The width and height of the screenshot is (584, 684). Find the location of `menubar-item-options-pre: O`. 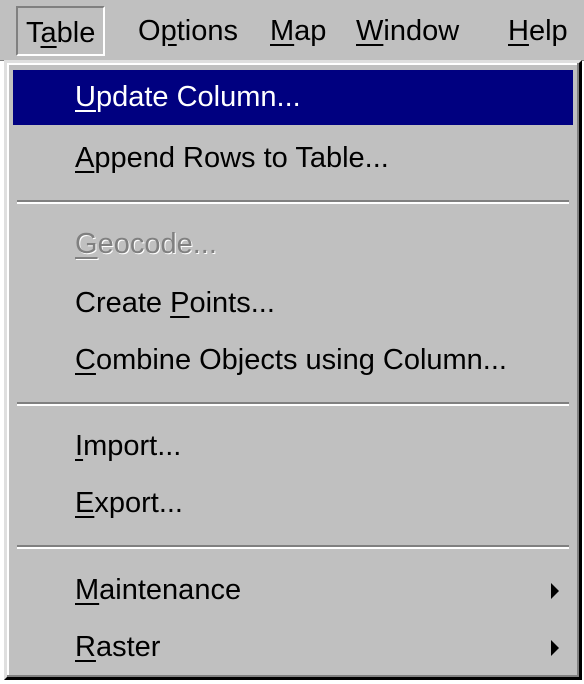

menubar-item-options-pre: O is located at coordinates (149, 31).